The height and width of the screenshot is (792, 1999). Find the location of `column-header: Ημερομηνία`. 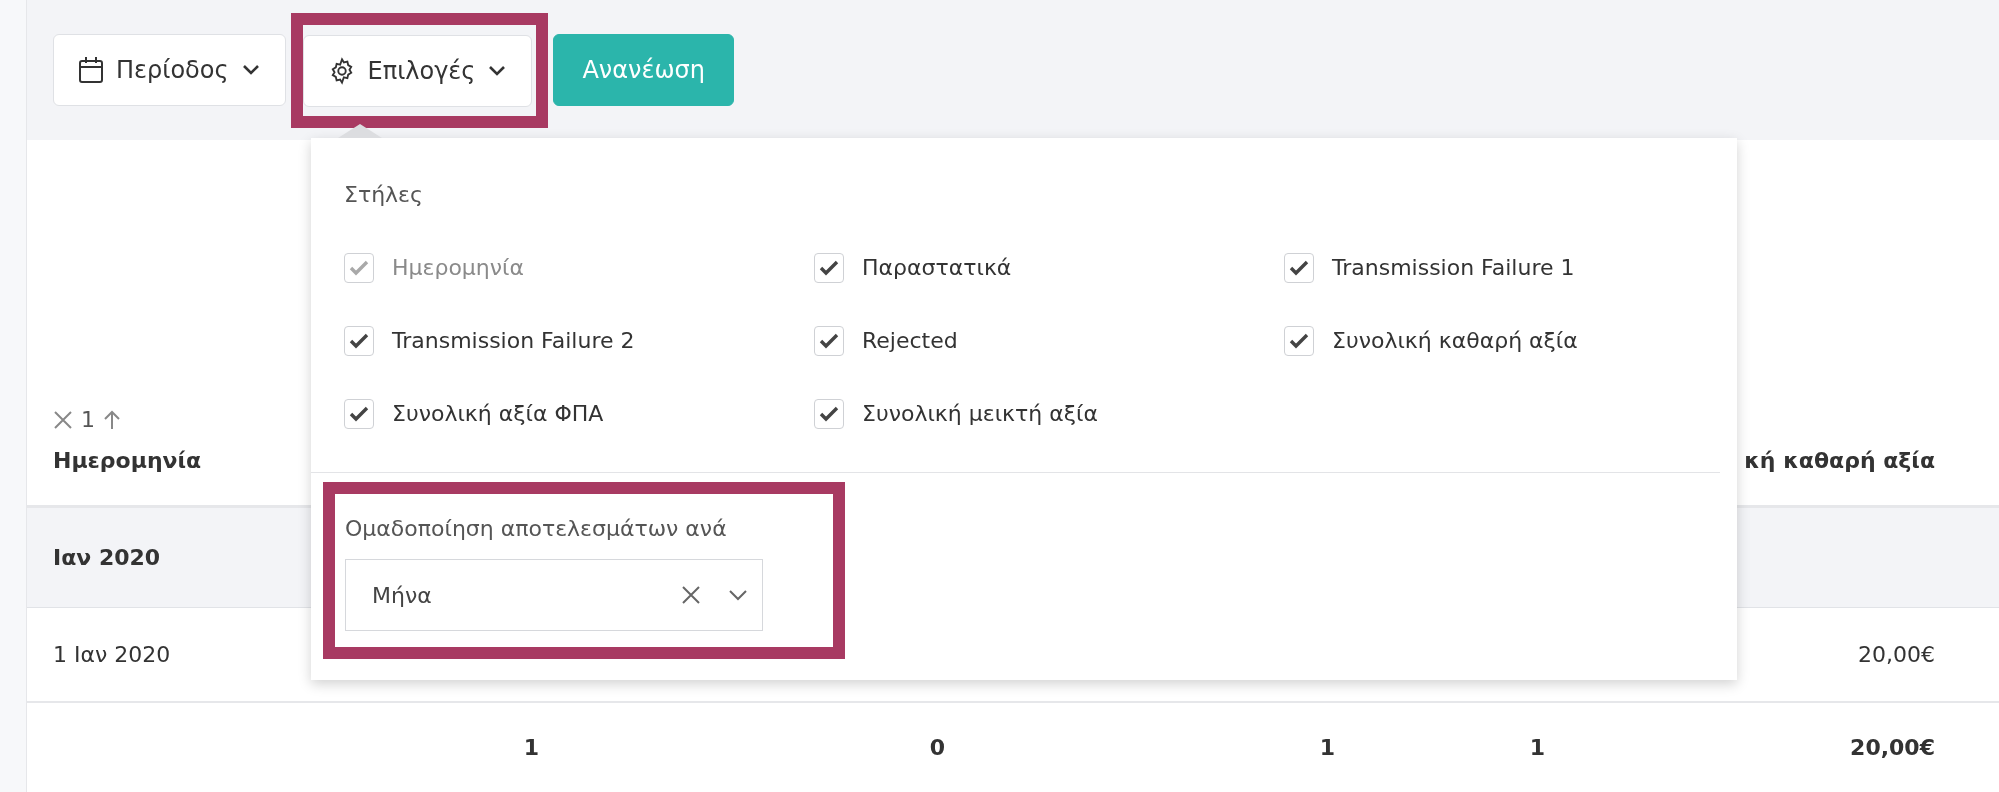

column-header: Ημερομηνία is located at coordinates (127, 460).